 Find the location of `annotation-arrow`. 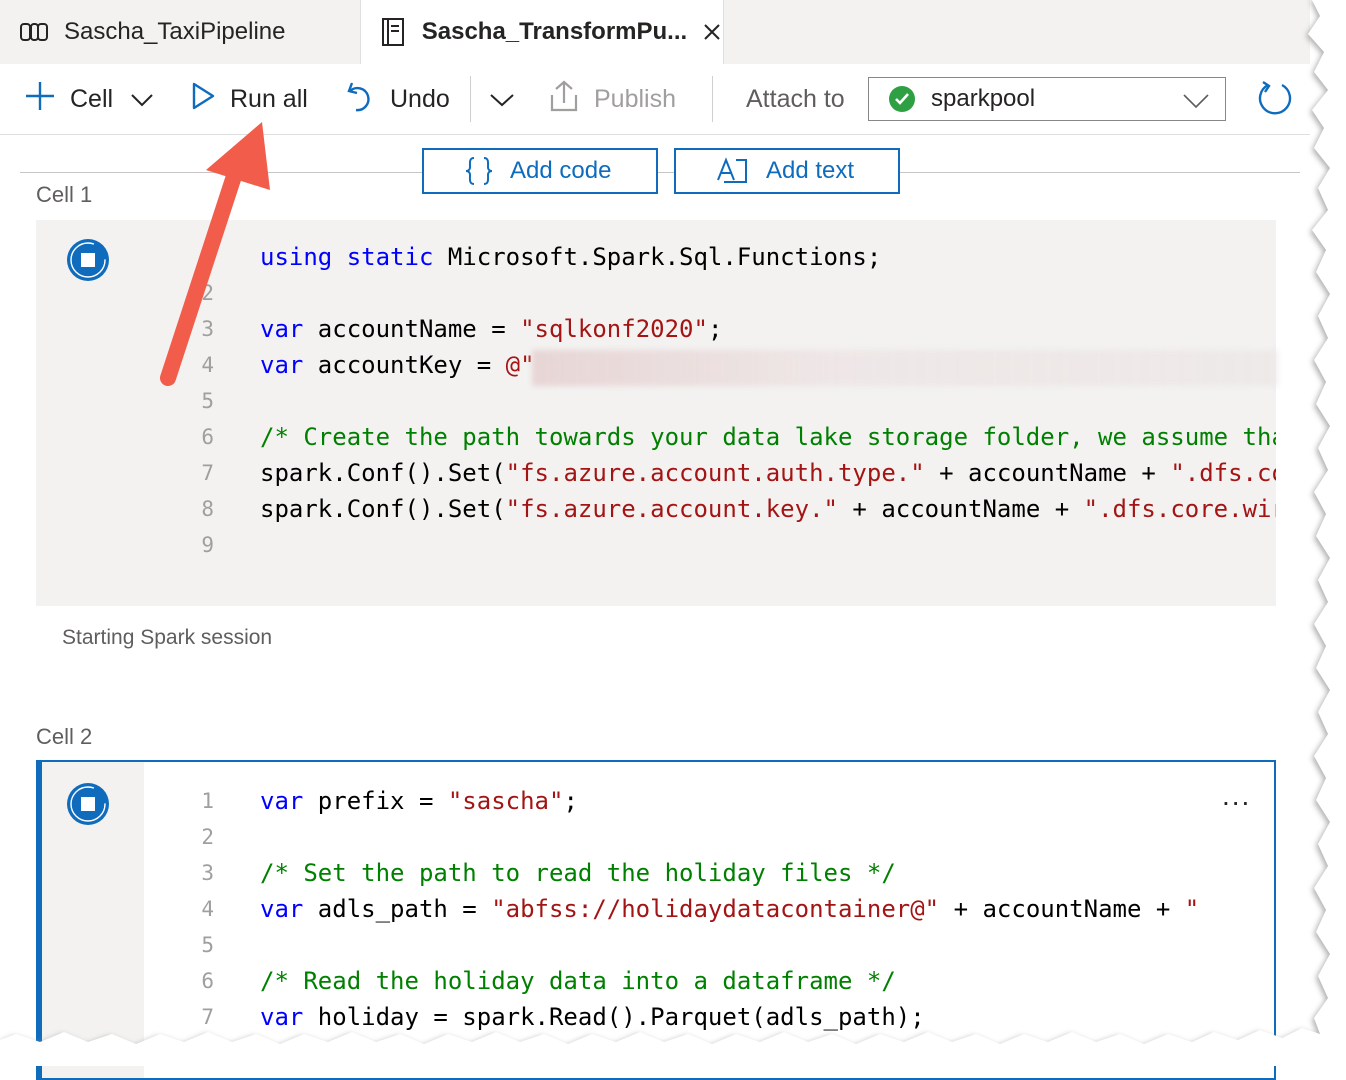

annotation-arrow is located at coordinates (215, 254).